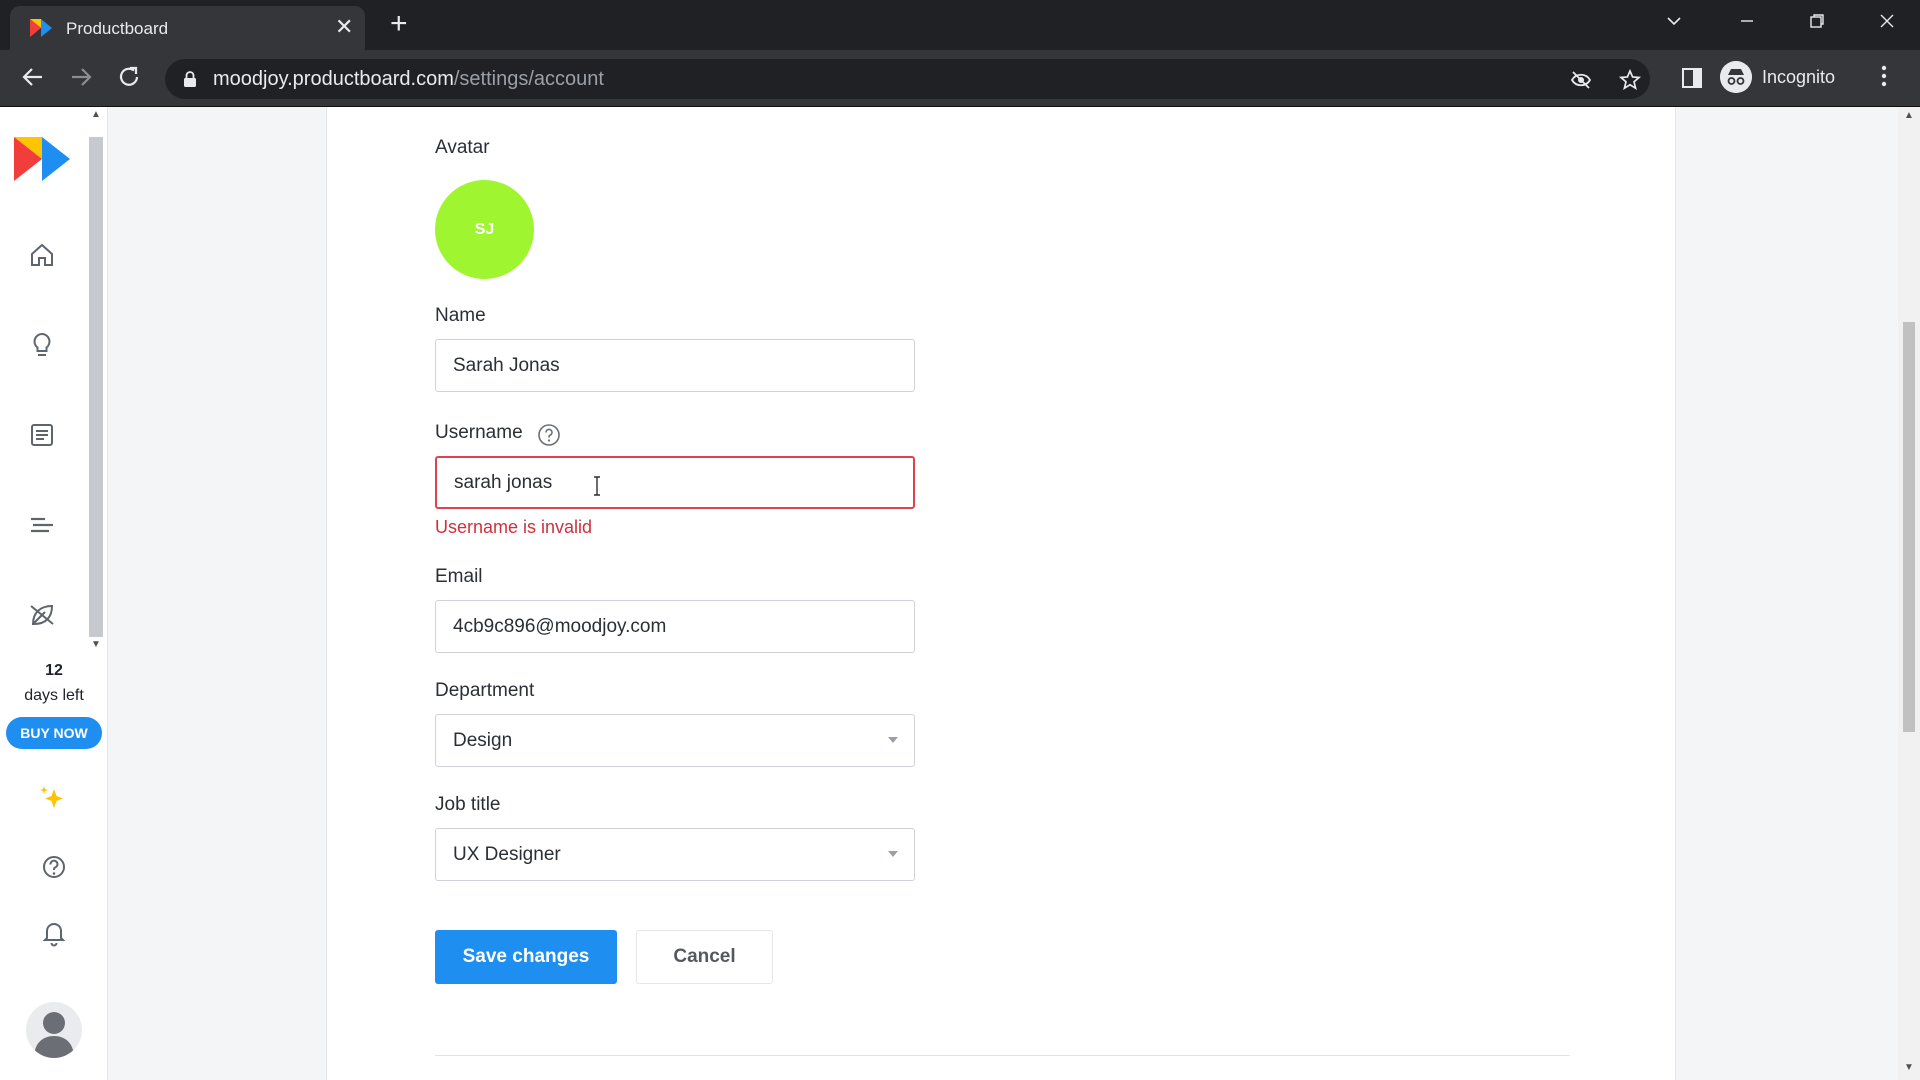  Describe the element at coordinates (1692, 78) in the screenshot. I see `side-panel-icon` at that location.